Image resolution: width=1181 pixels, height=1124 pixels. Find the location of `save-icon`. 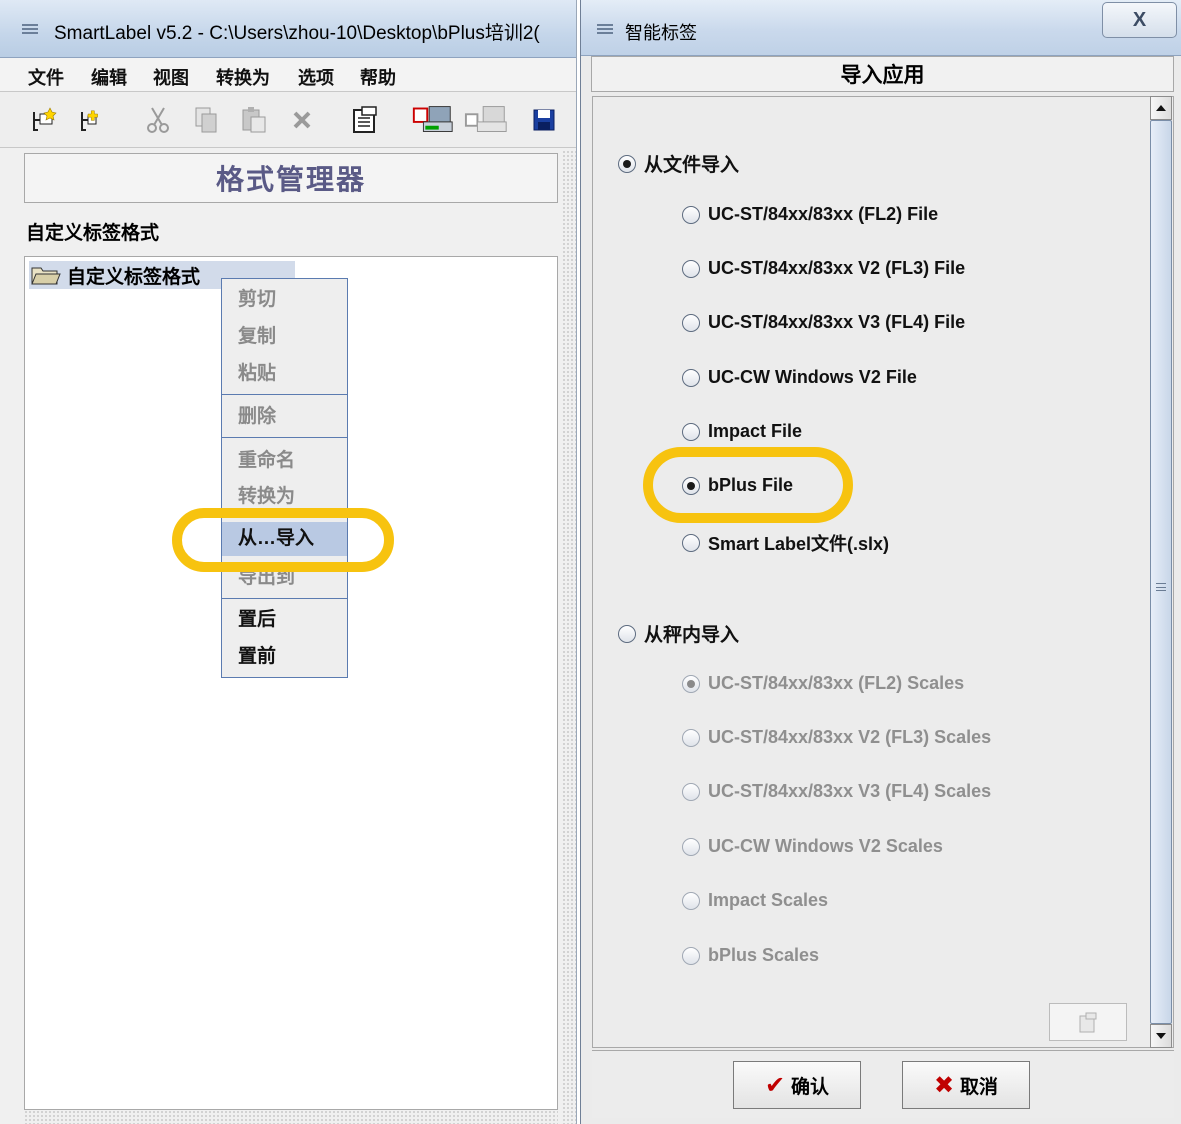

save-icon is located at coordinates (544, 120).